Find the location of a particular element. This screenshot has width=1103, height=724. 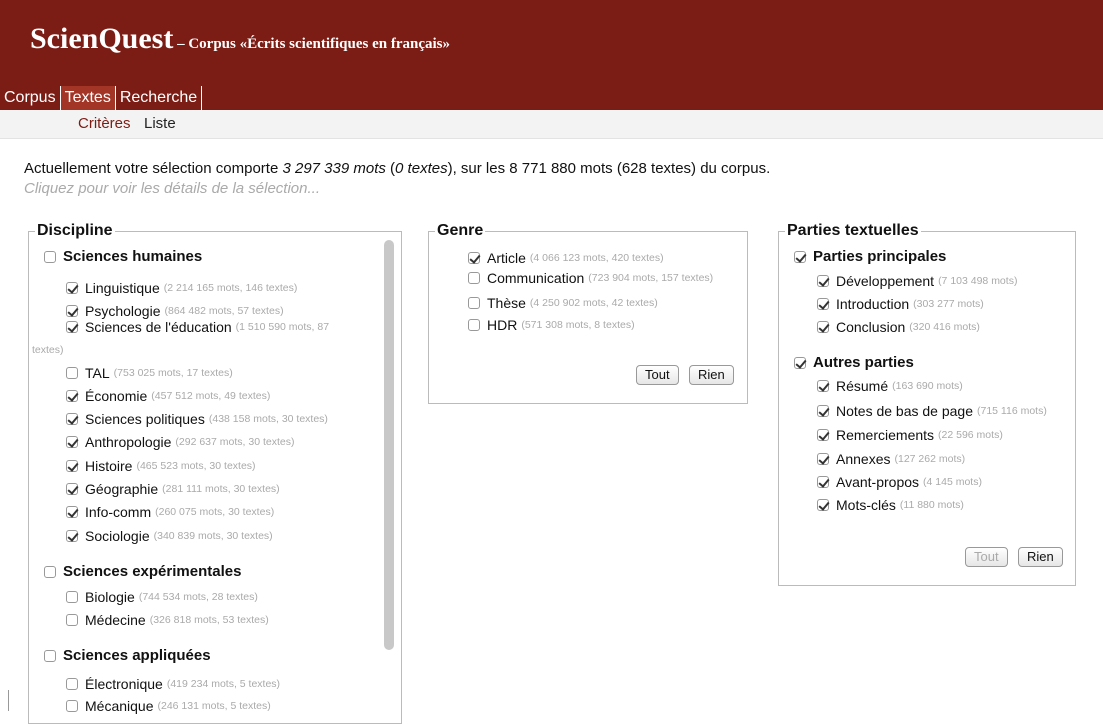

genre-none-button: Rien is located at coordinates (711, 375).